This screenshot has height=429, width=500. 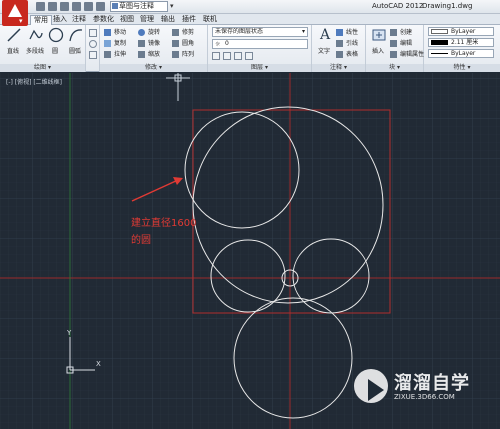 What do you see at coordinates (175, 32) in the screenshot?
I see `trim-icon` at bounding box center [175, 32].